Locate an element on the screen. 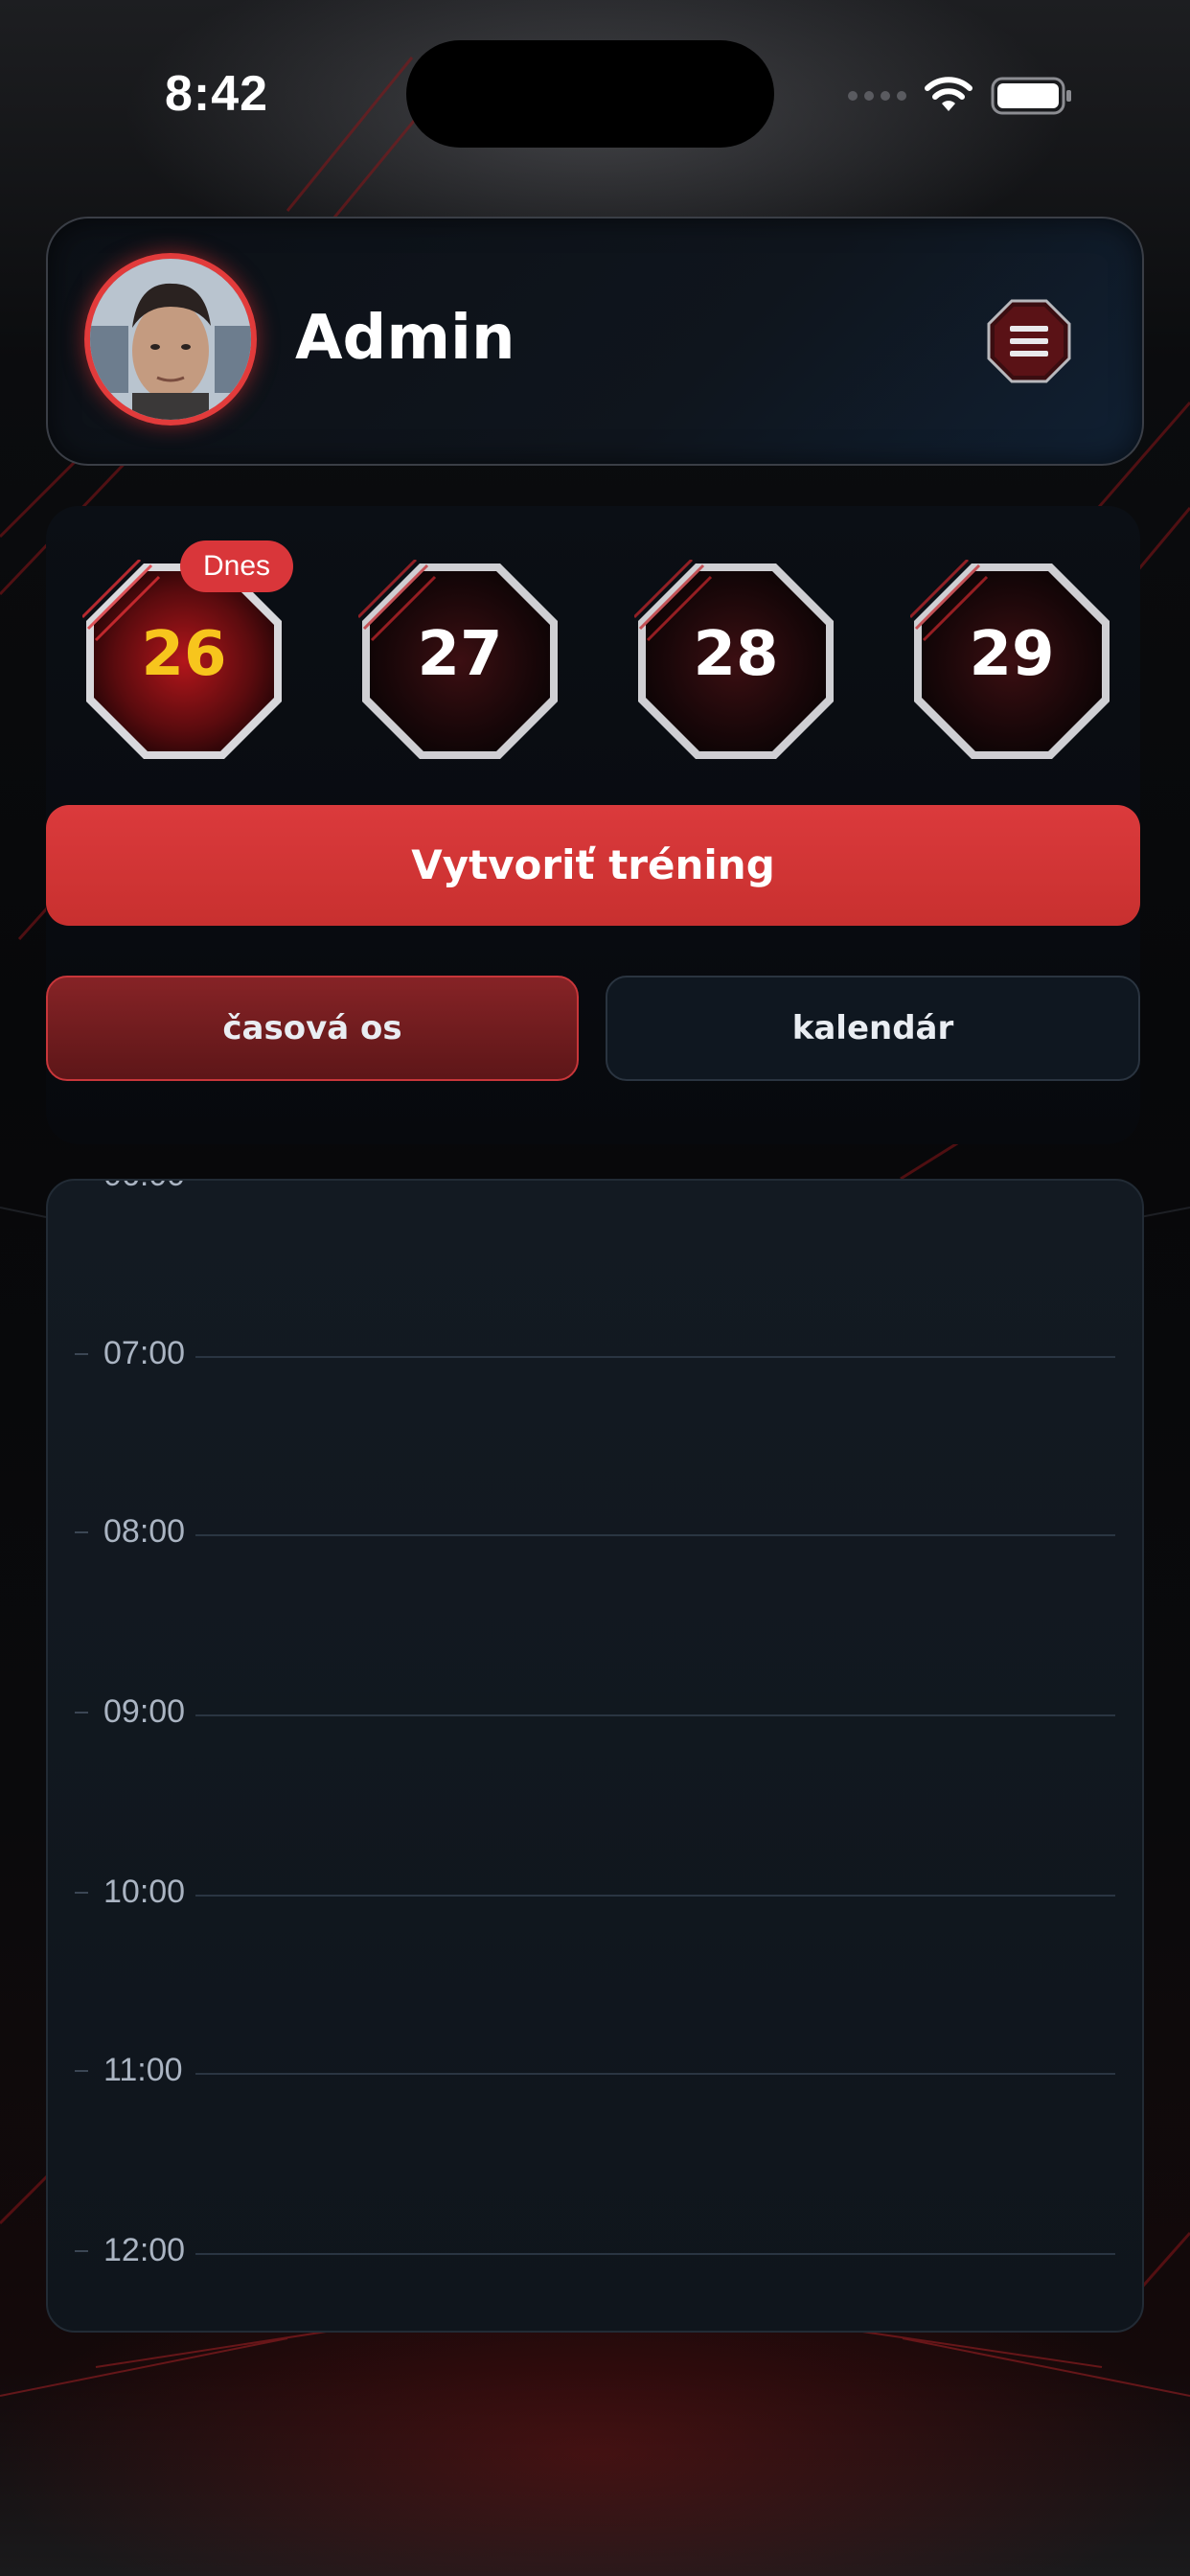  avatar-photo is located at coordinates (171, 339).